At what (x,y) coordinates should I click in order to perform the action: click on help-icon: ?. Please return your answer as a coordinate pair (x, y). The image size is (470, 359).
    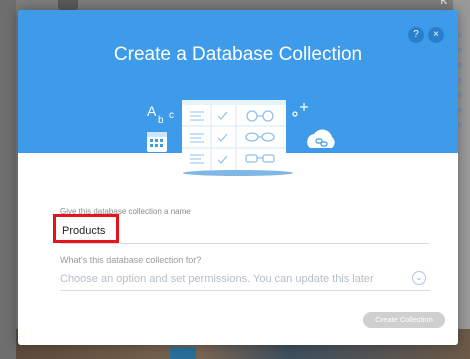
    Looking at the image, I should click on (416, 34).